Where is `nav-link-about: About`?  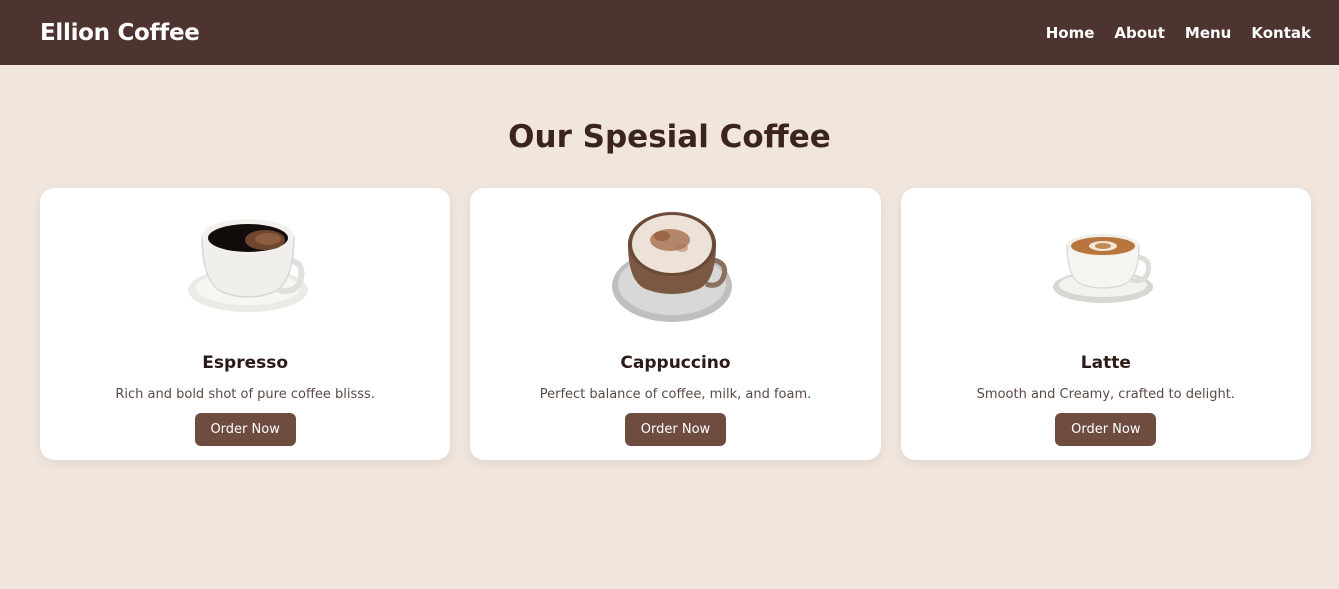
nav-link-about: About is located at coordinates (1139, 33).